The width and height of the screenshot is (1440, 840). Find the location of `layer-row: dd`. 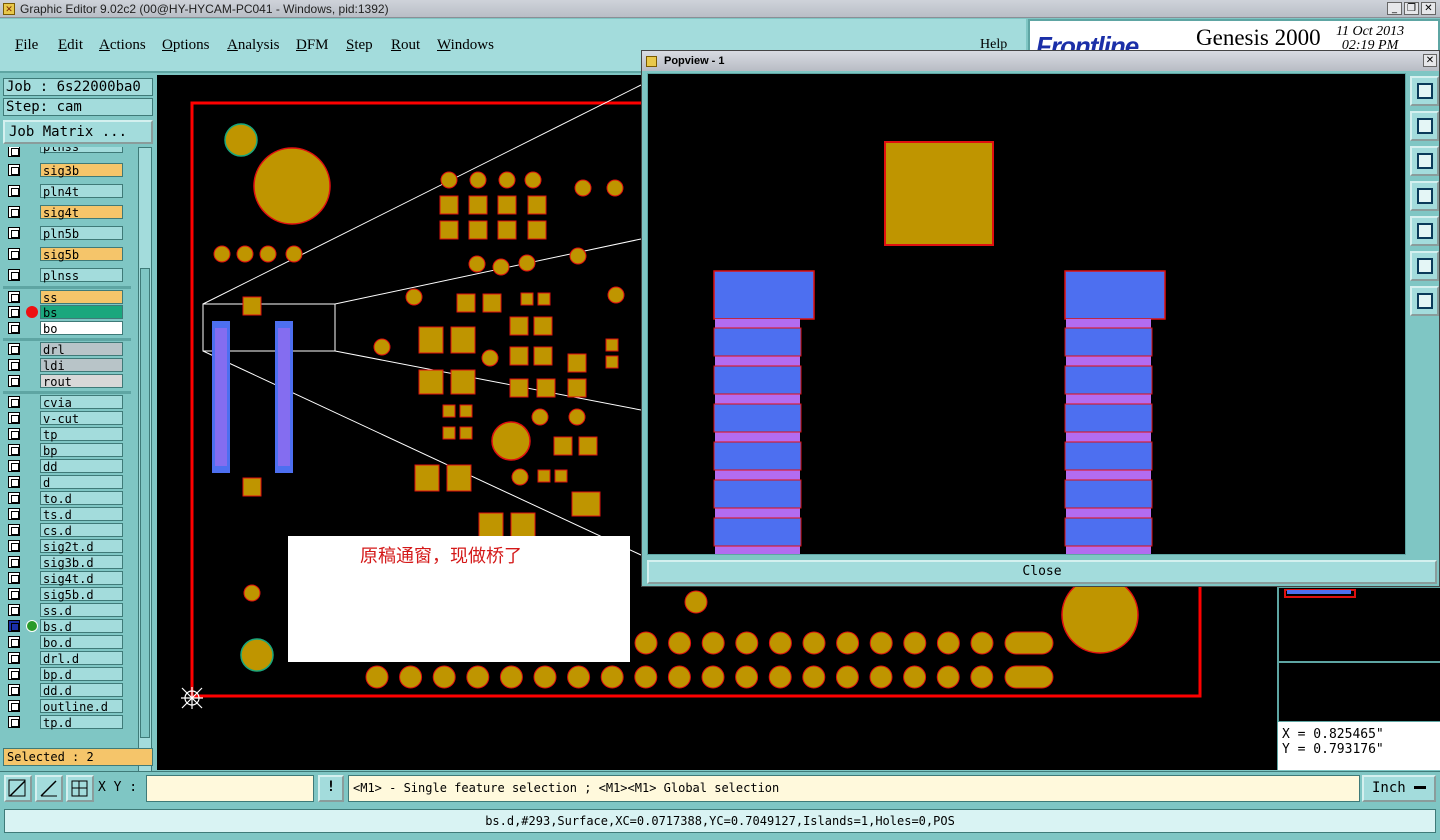

layer-row: dd is located at coordinates (67, 466).